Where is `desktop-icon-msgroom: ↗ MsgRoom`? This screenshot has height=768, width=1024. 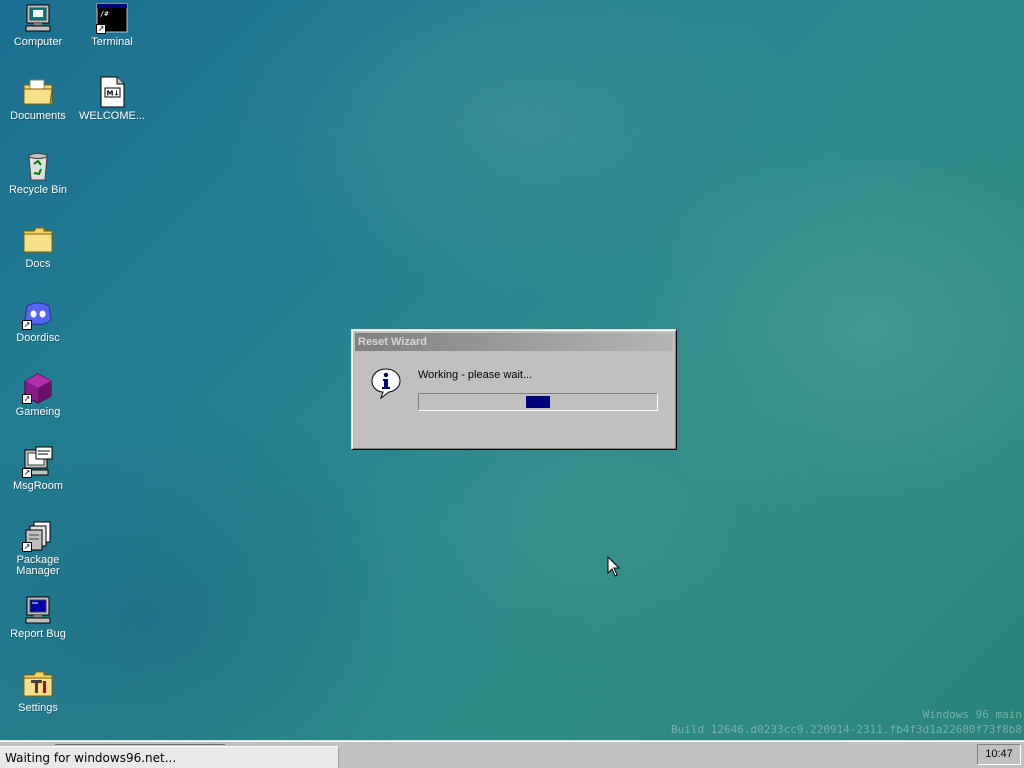 desktop-icon-msgroom: ↗ MsgRoom is located at coordinates (38, 469).